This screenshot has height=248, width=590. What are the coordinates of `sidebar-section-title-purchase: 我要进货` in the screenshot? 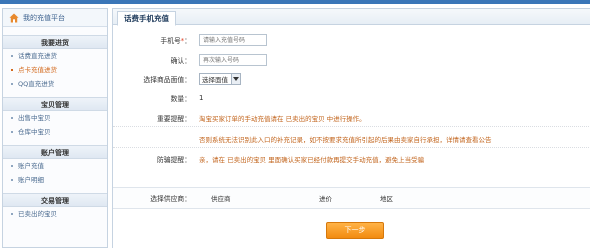 It's located at (55, 42).